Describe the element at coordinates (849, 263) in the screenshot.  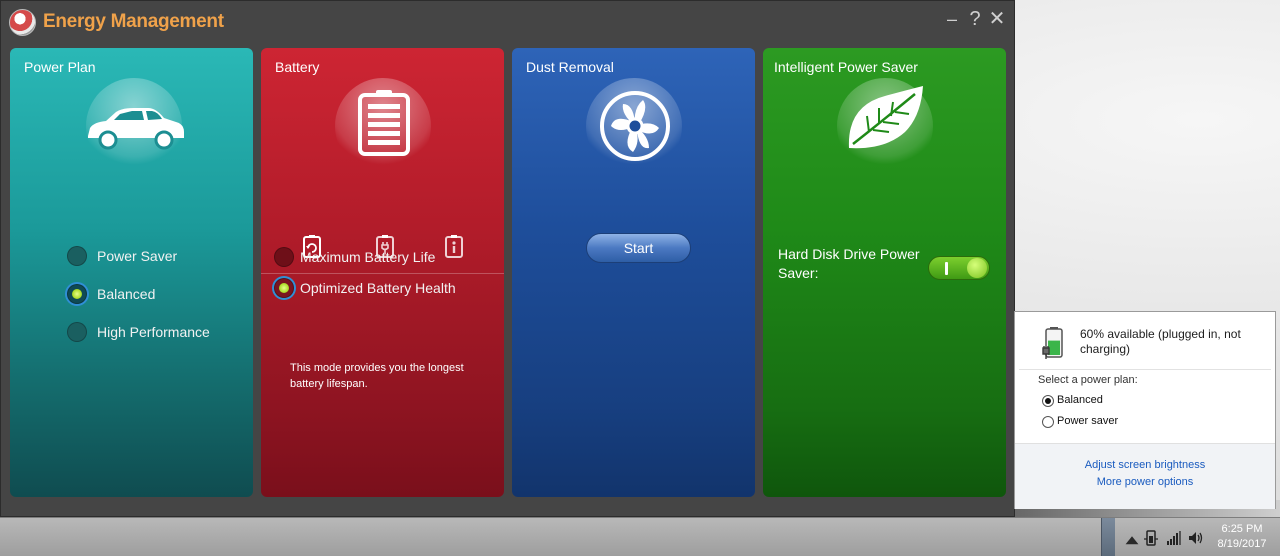
I see `hdd-power-saver-label: Hard Disk Drive Power Saver:` at that location.